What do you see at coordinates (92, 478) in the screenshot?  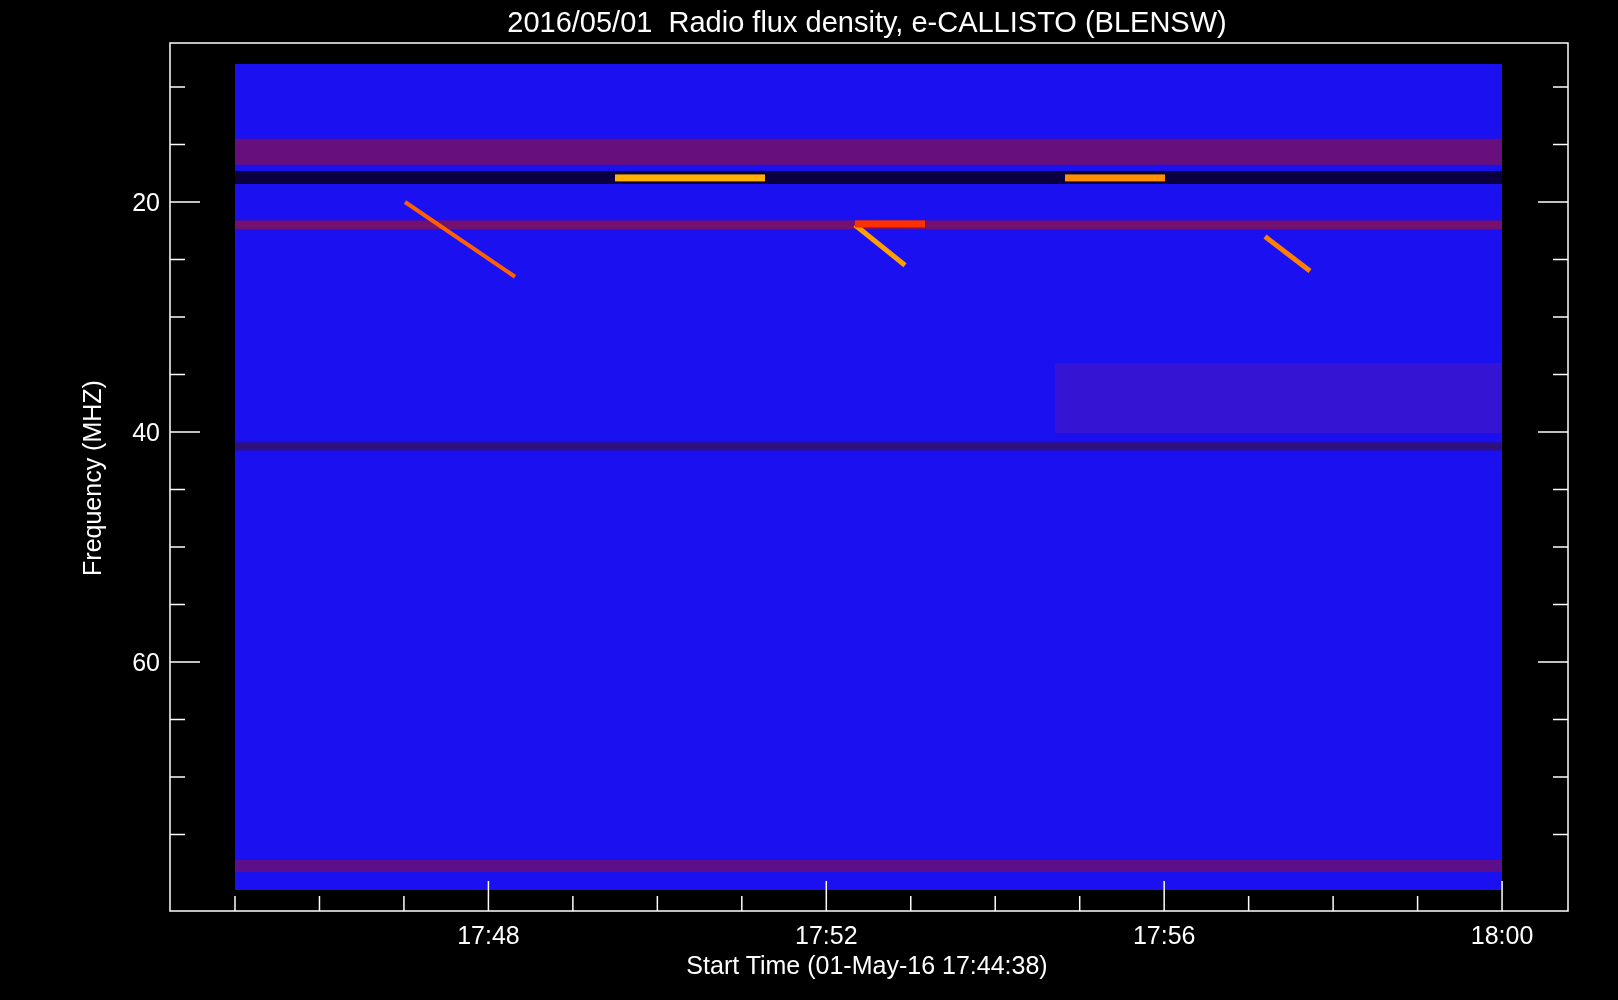 I see `axis-title: Frequency (MHZ)` at bounding box center [92, 478].